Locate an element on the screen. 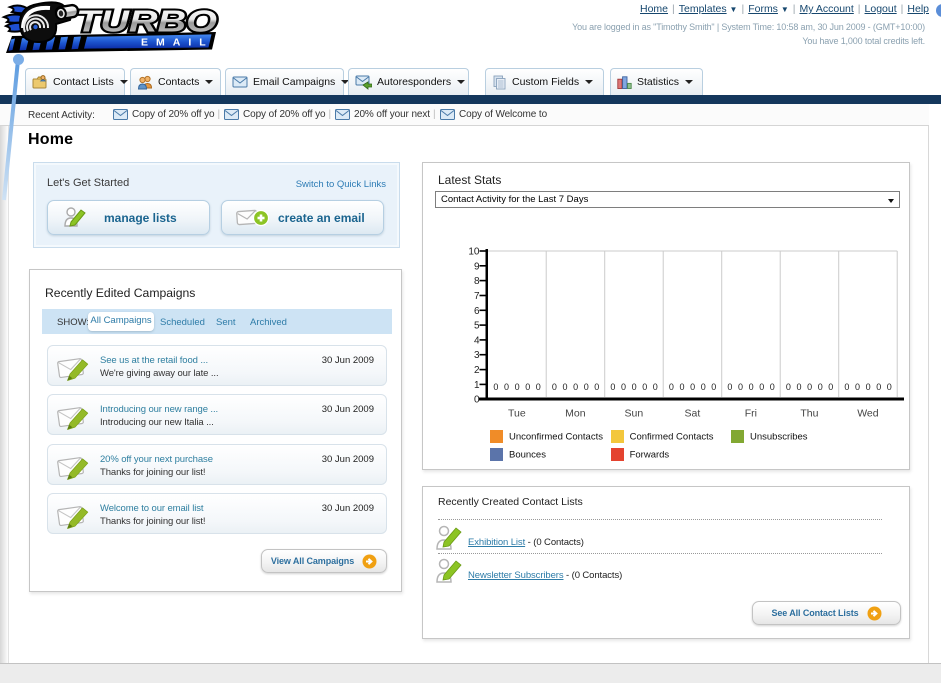 This screenshot has width=941, height=683. svg-text: Mon is located at coordinates (575, 414).